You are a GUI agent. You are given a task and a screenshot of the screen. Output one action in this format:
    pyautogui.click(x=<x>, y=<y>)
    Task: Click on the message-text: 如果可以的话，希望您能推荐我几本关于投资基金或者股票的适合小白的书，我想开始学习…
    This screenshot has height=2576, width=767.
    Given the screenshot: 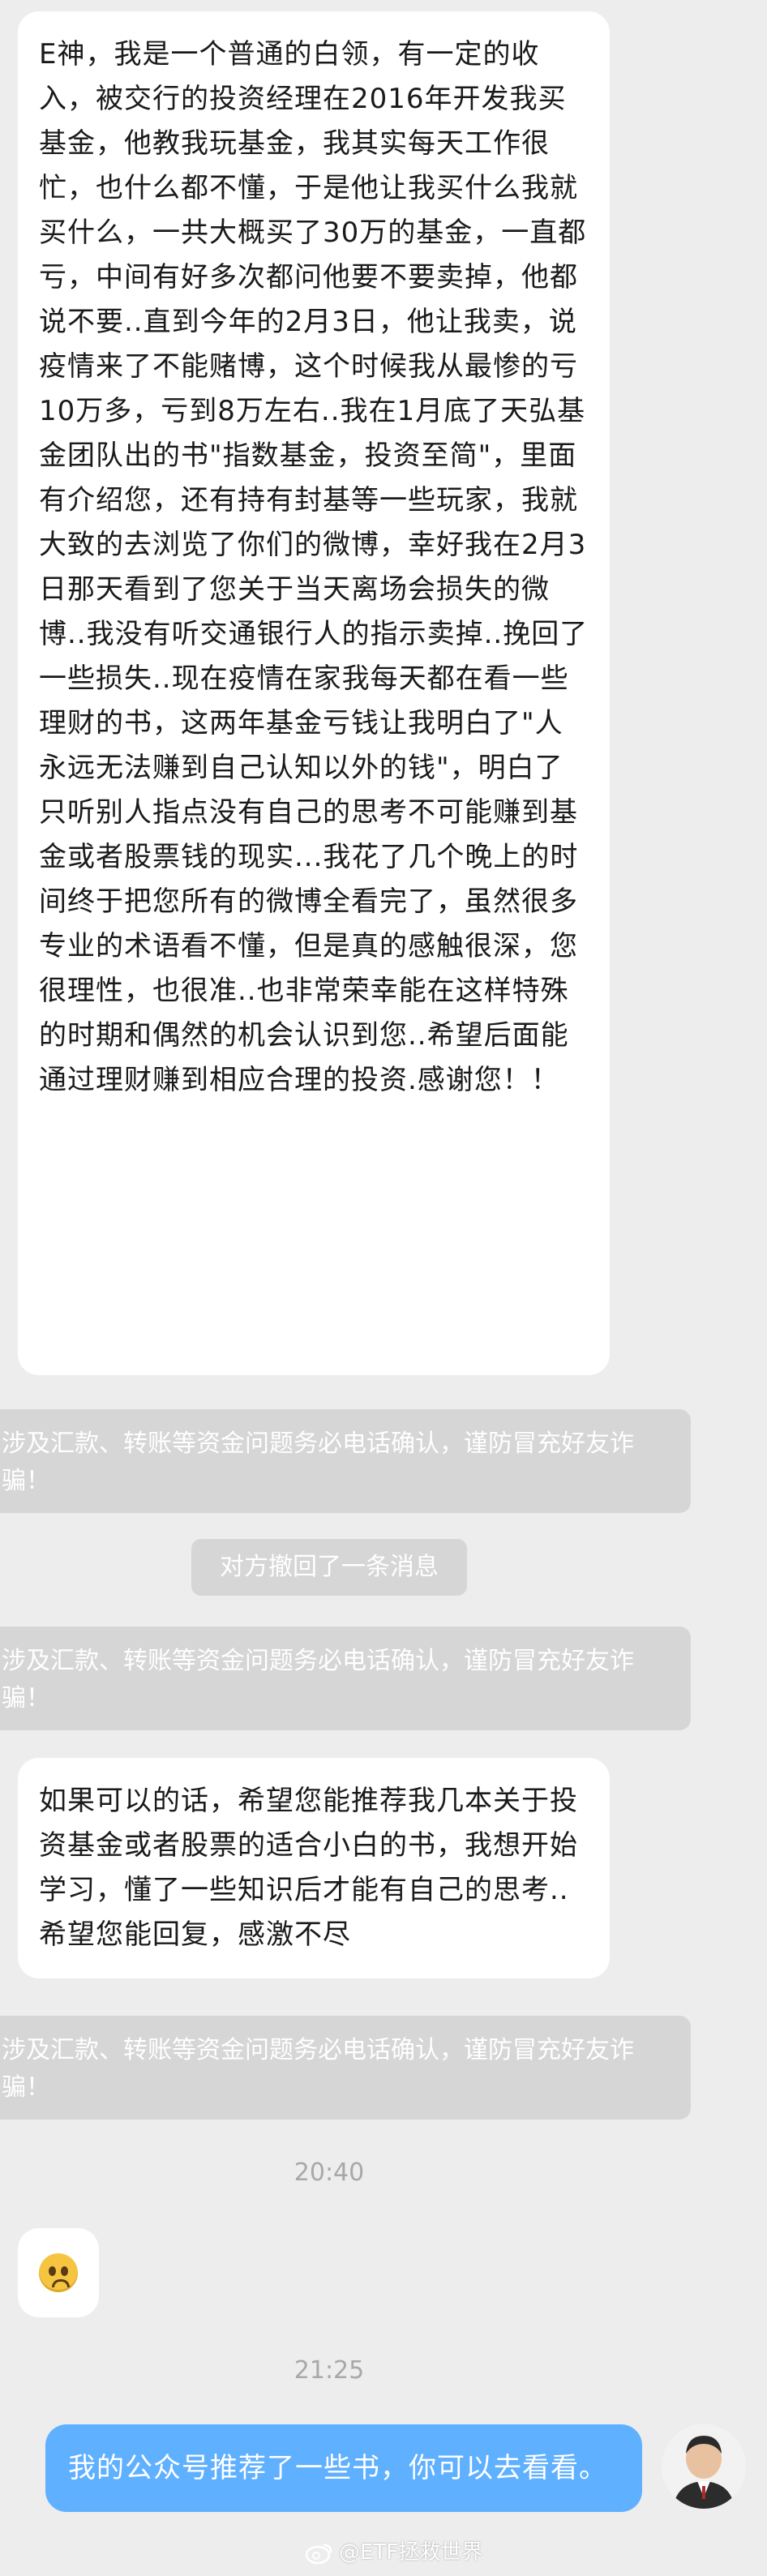 What is the action you would take?
    pyautogui.click(x=308, y=1868)
    